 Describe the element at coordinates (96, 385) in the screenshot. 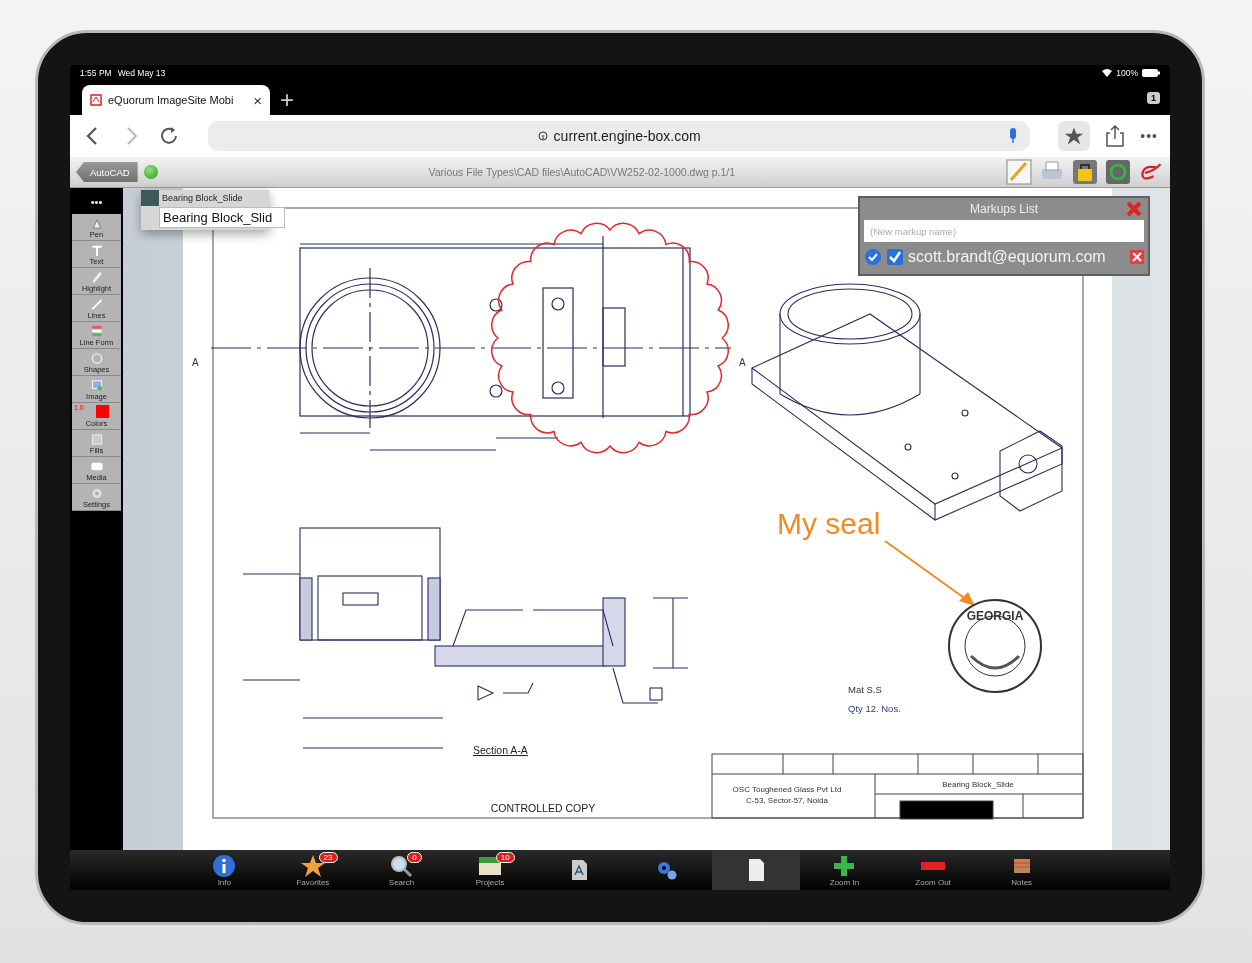

I see `image-icon` at that location.